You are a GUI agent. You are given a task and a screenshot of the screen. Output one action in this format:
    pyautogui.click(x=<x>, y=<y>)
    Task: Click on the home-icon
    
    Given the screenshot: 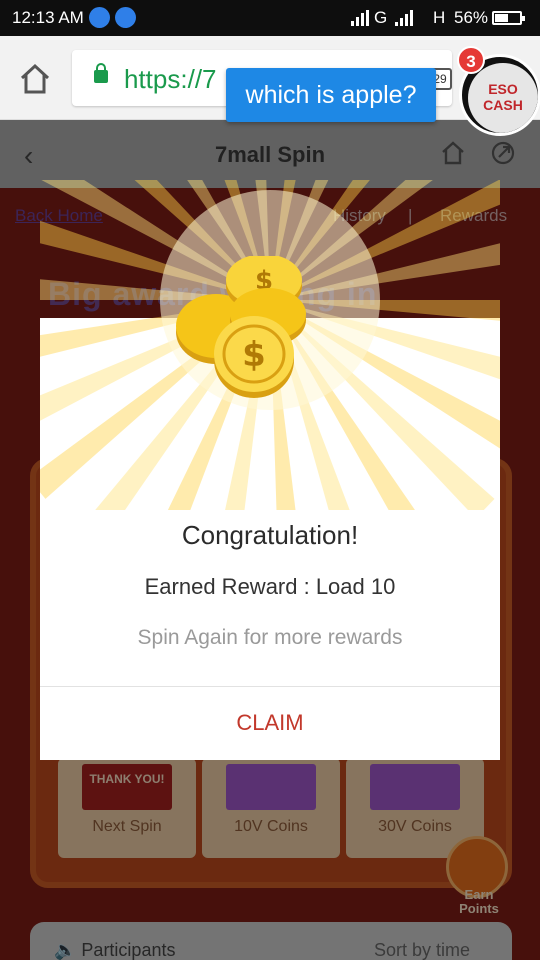 What is the action you would take?
    pyautogui.click(x=35, y=79)
    